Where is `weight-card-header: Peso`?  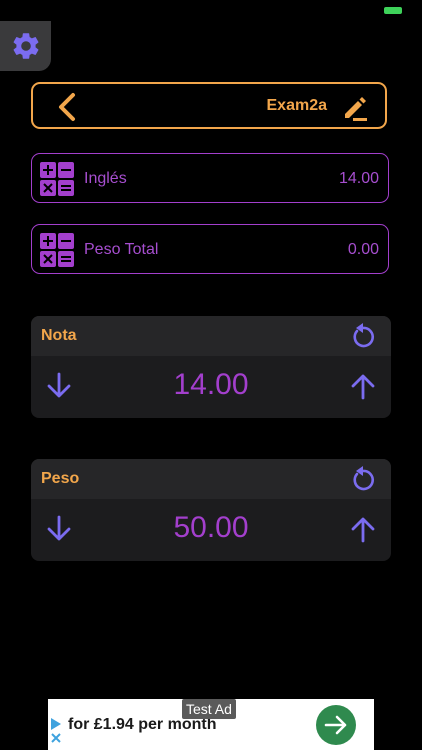 weight-card-header: Peso is located at coordinates (211, 479).